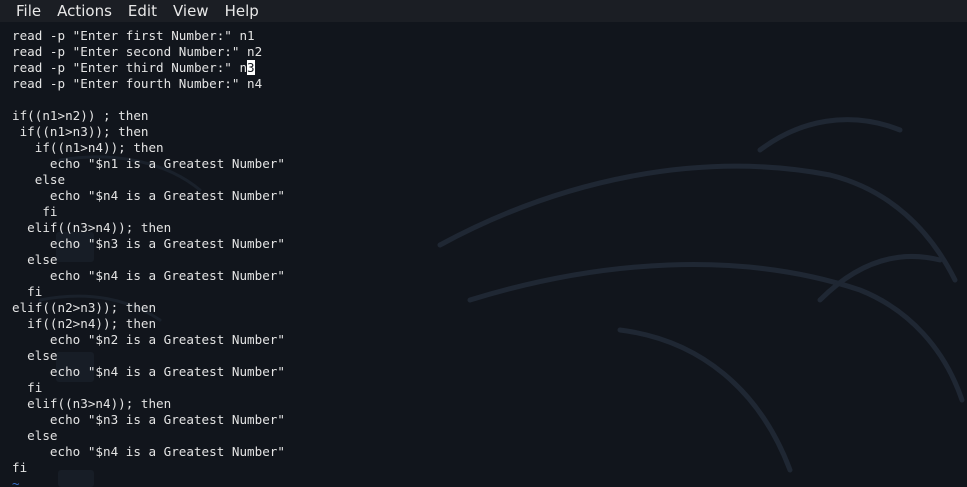  I want to click on code-line: echo "$n2 is a Greatest Number", so click(148, 339).